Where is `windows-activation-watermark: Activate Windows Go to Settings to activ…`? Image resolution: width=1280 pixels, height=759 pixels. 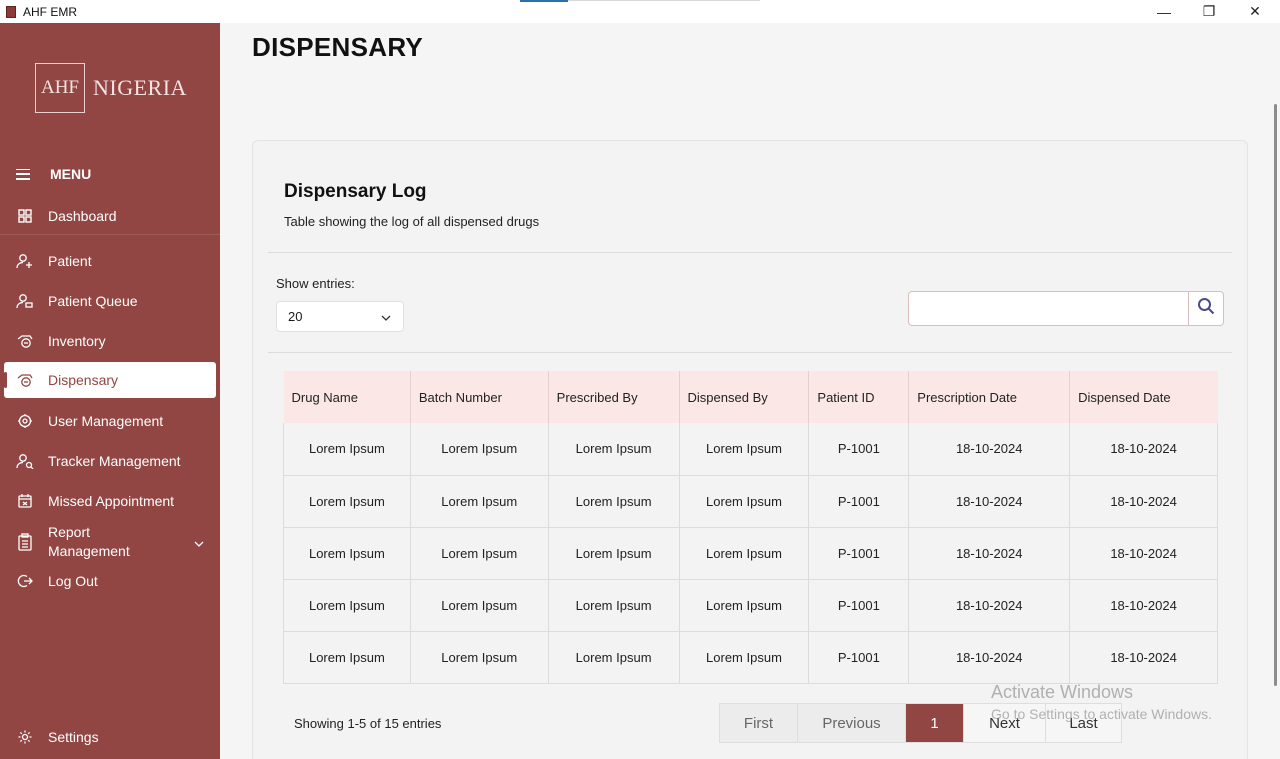 windows-activation-watermark: Activate Windows Go to Settings to activ… is located at coordinates (1101, 702).